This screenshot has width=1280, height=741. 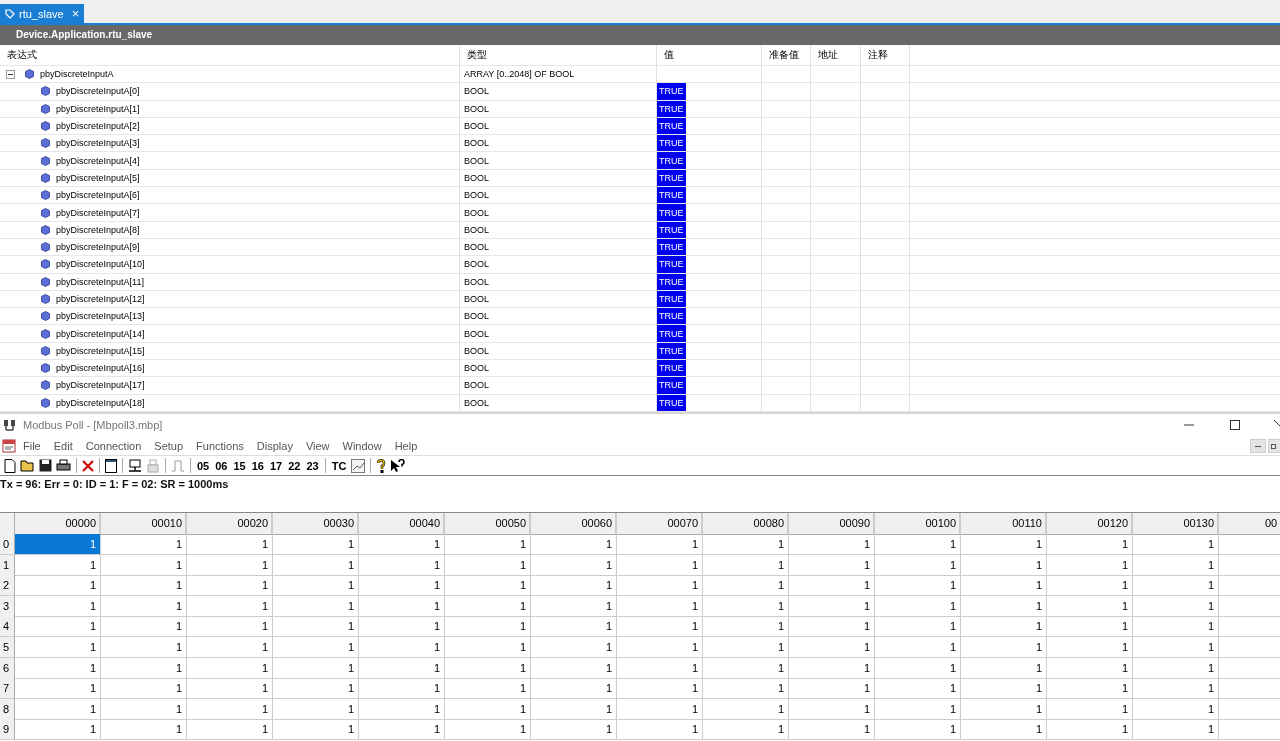 I want to click on menu-item: Display, so click(x=274, y=445).